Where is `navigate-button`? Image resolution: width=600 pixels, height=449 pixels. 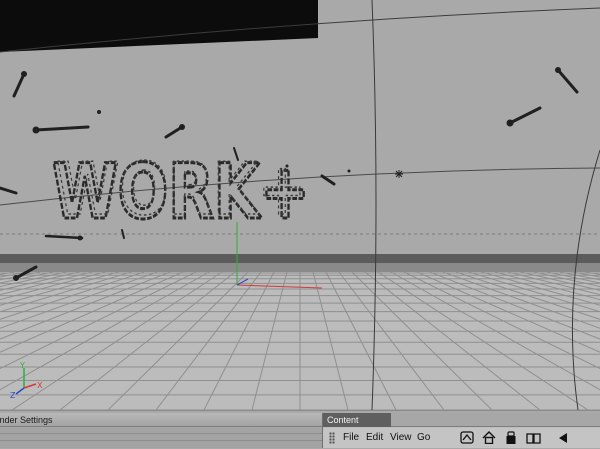
navigate-button is located at coordinates (467, 437).